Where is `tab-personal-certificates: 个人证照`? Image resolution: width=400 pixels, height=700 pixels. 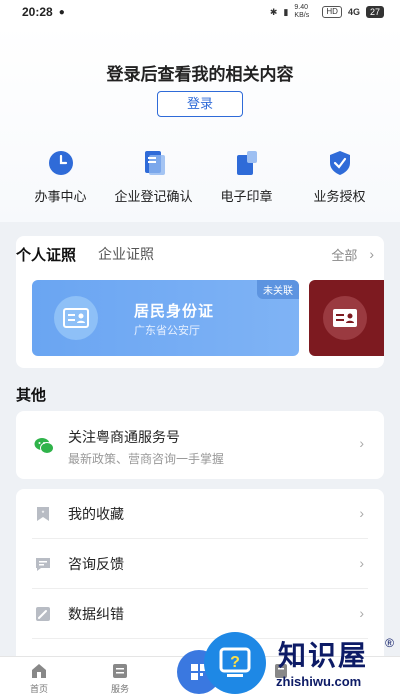
tab-personal-certificates: 个人证照 is located at coordinates (46, 254).